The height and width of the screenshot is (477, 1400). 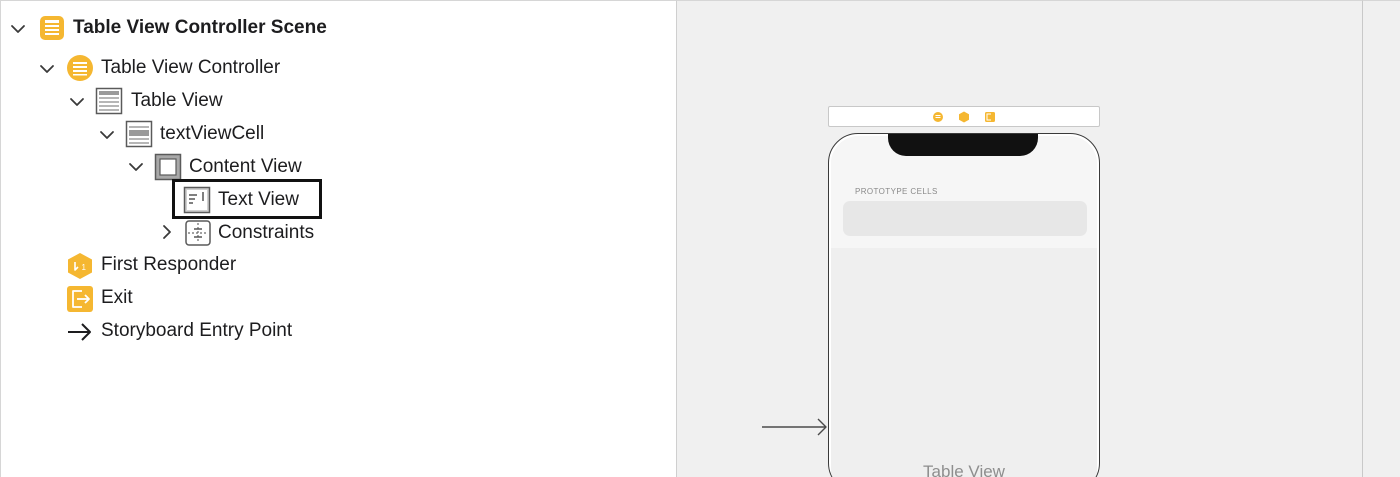 I want to click on outline-item-label: textViewCell, so click(x=212, y=133).